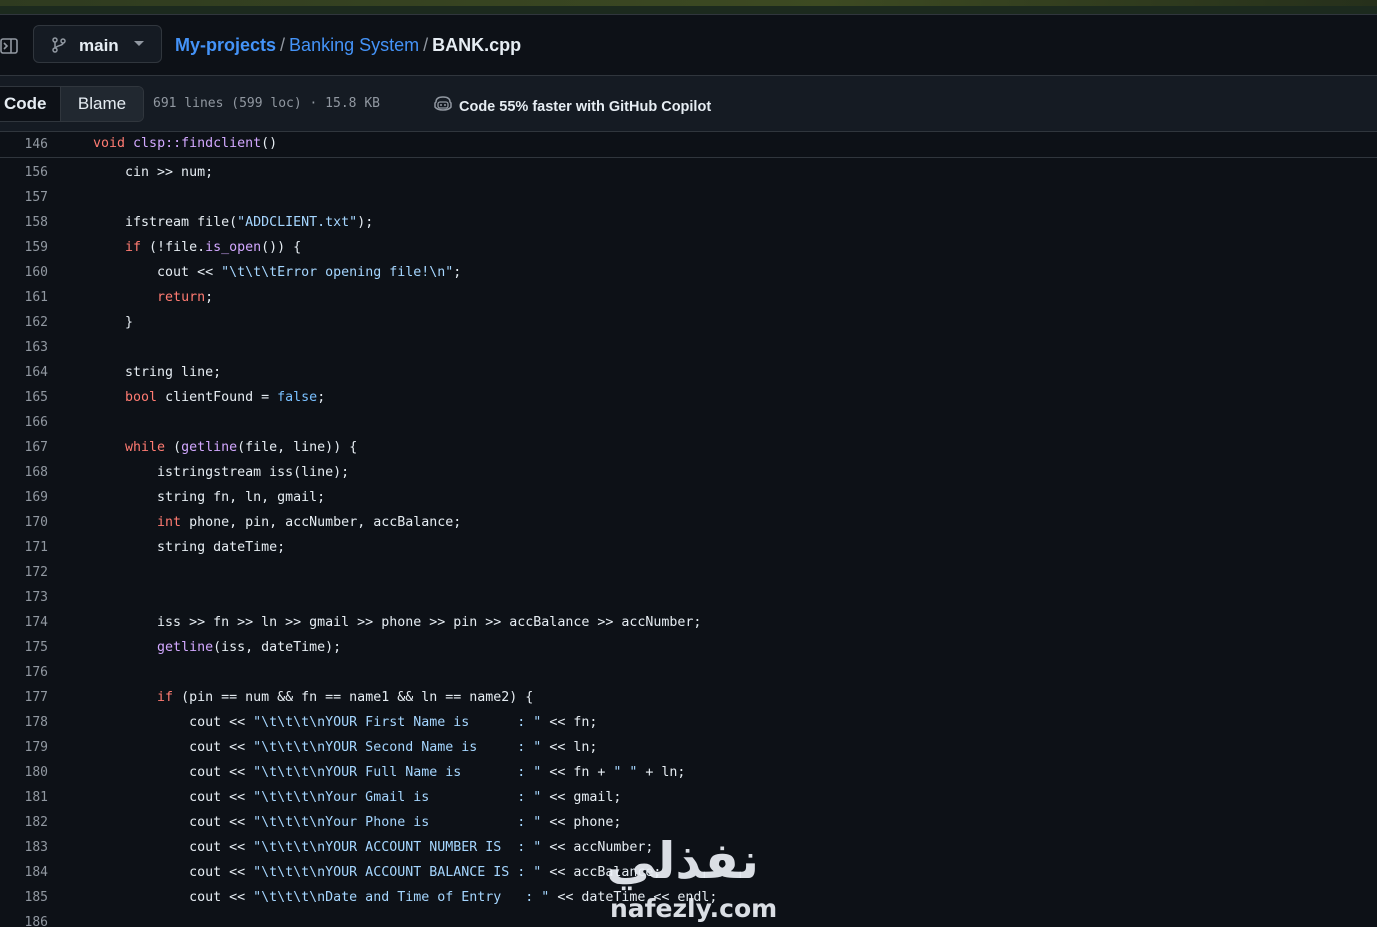  I want to click on line-number: 156, so click(24, 172).